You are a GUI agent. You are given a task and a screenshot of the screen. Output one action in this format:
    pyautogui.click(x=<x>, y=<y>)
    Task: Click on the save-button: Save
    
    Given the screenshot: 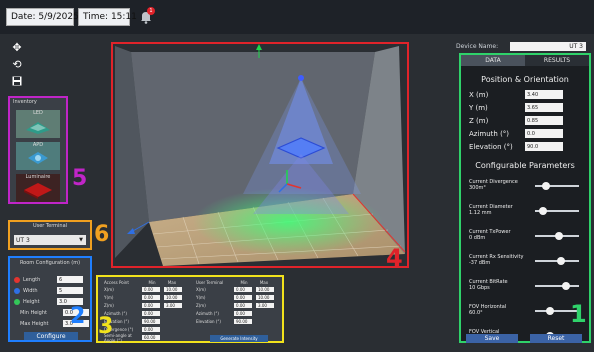 What is the action you would take?
    pyautogui.click(x=492, y=338)
    